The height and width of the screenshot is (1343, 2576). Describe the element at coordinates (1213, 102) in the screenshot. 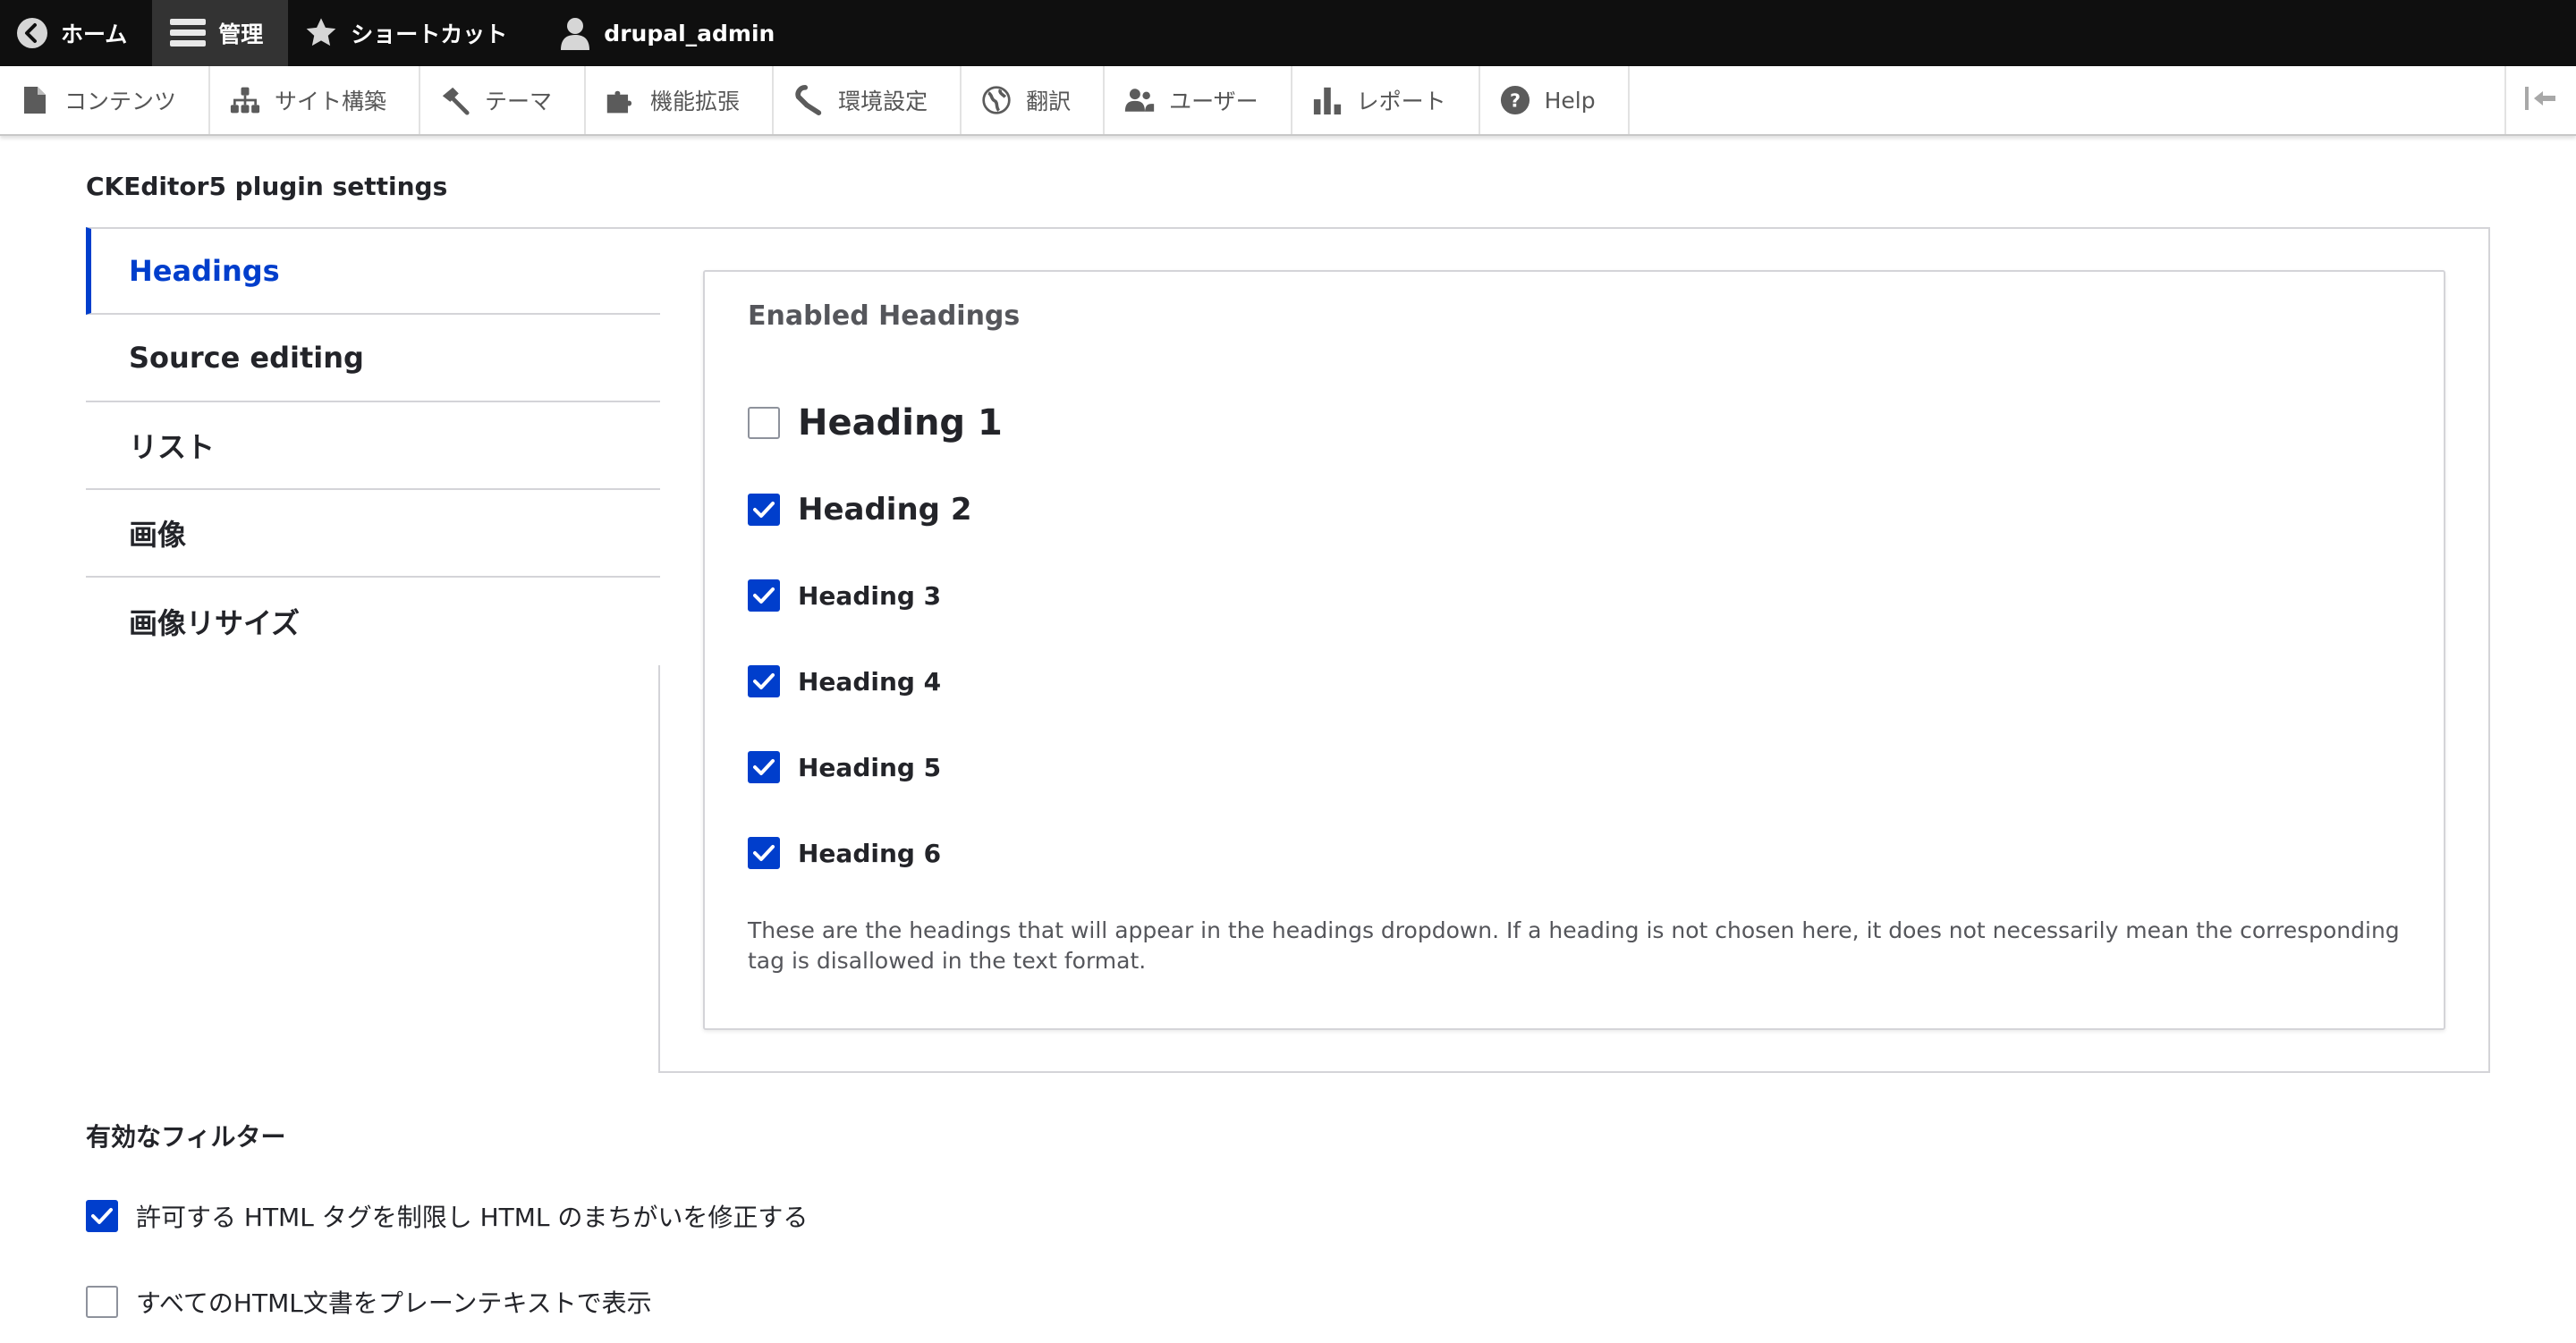

I see `tray-item-label: ユーザー` at that location.